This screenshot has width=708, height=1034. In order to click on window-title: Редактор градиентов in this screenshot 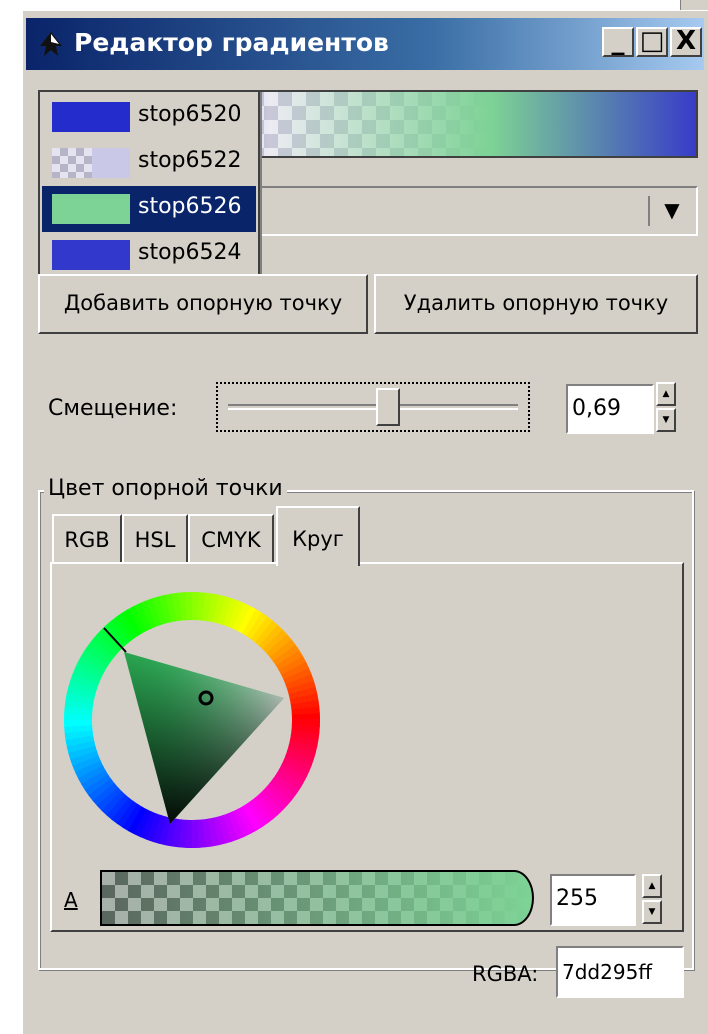, I will do `click(231, 42)`.